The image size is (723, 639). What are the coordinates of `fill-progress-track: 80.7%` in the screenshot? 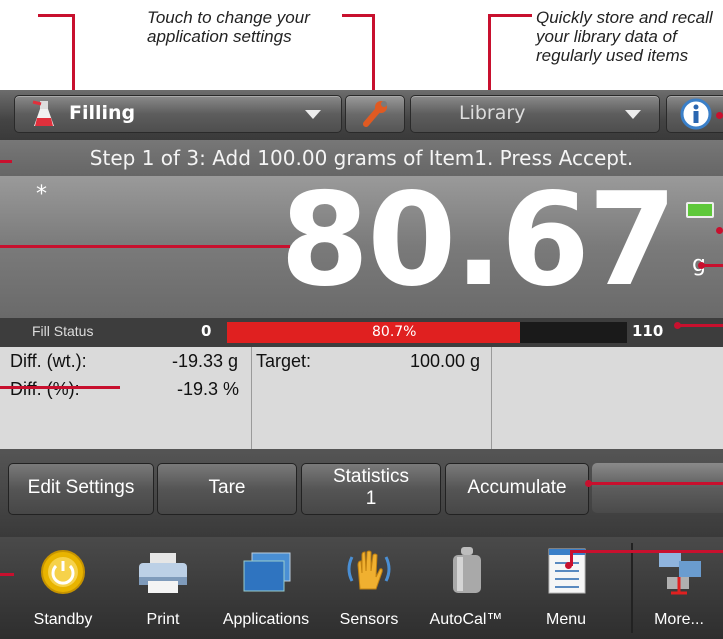 It's located at (427, 332).